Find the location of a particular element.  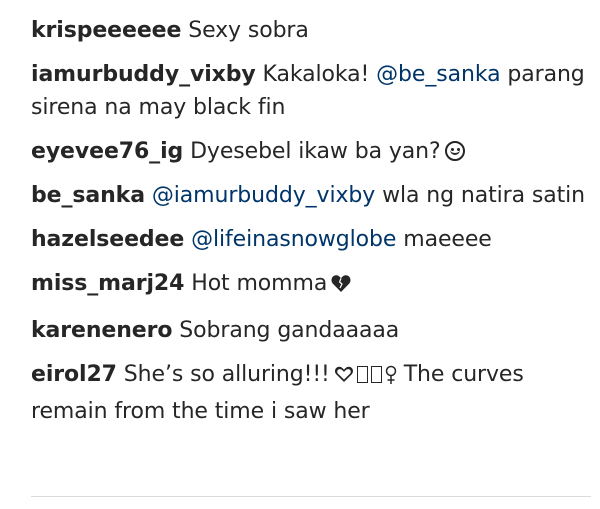

comment-item: miss_marj24 Hot momma is located at coordinates (311, 285).